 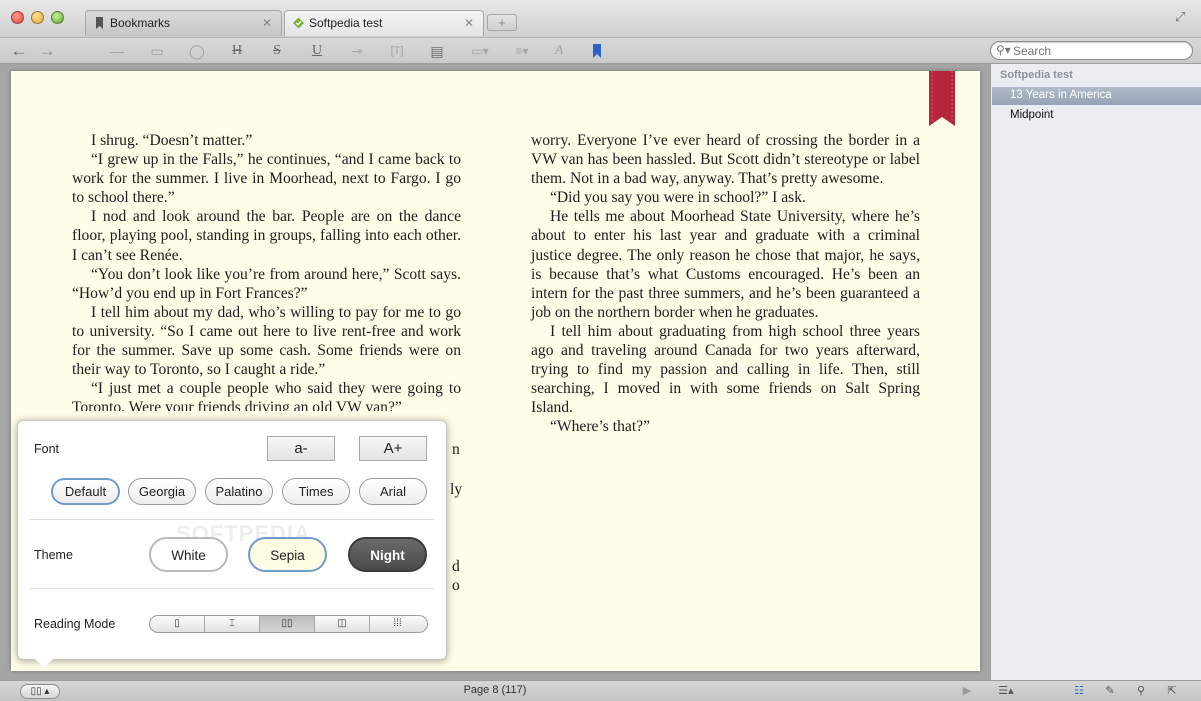 I want to click on reading-mode-label: Reading Mode, so click(x=75, y=624).